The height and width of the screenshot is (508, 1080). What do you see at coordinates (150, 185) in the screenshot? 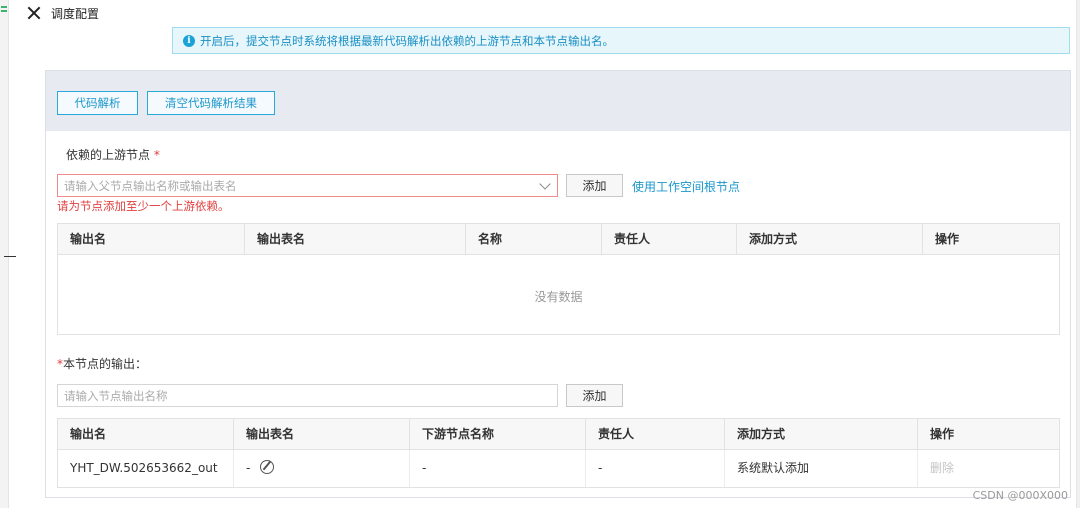
I see `upstream-select-placeholder: 请输入父节点输出名称或输出表名` at bounding box center [150, 185].